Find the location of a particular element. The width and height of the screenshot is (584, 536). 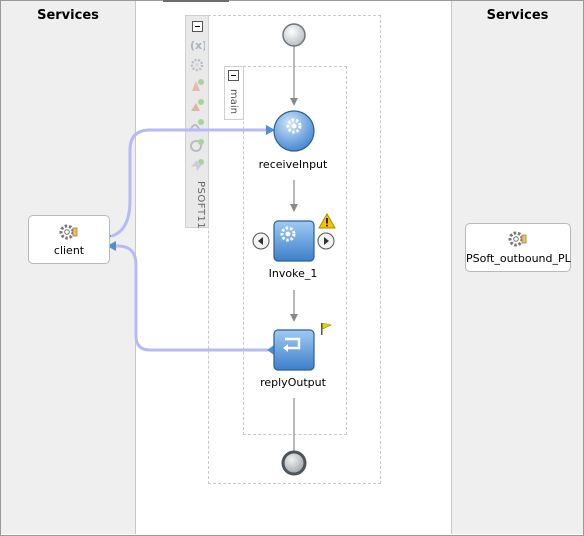

warning-icon is located at coordinates (327, 221).